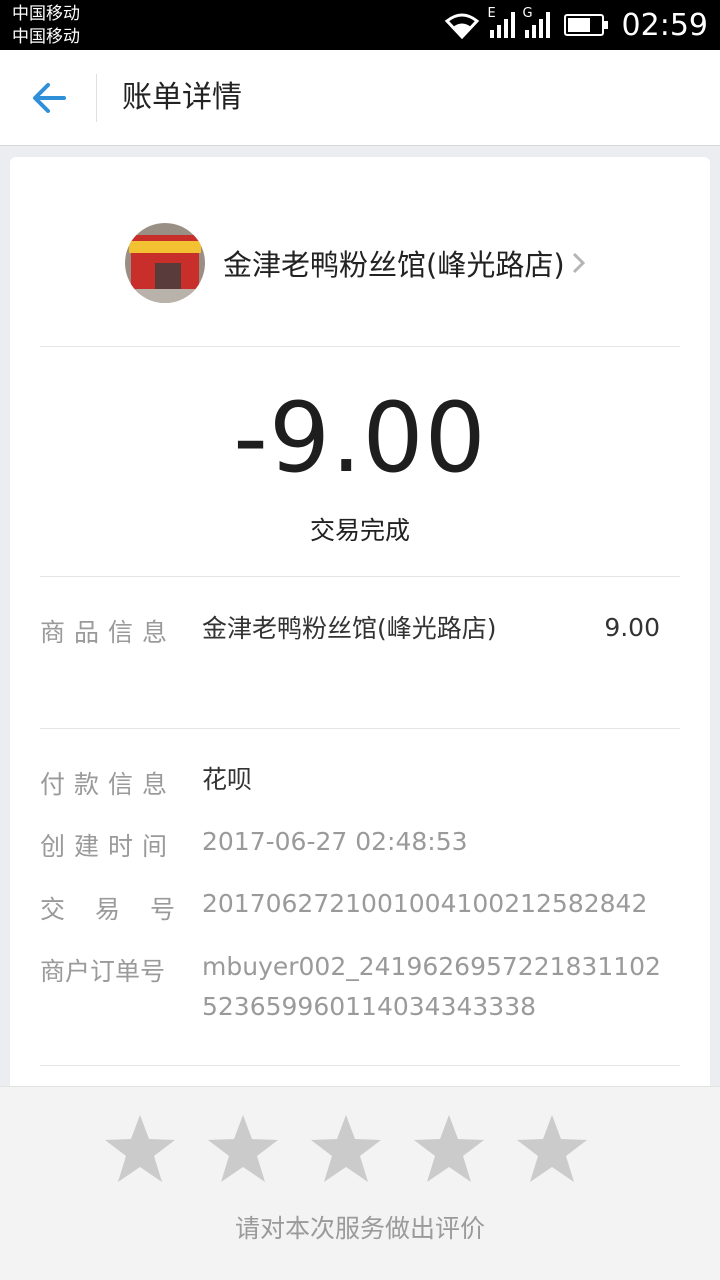 This screenshot has width=720, height=1280. What do you see at coordinates (103, 971) in the screenshot?
I see `order-no-label: 商户订单号` at bounding box center [103, 971].